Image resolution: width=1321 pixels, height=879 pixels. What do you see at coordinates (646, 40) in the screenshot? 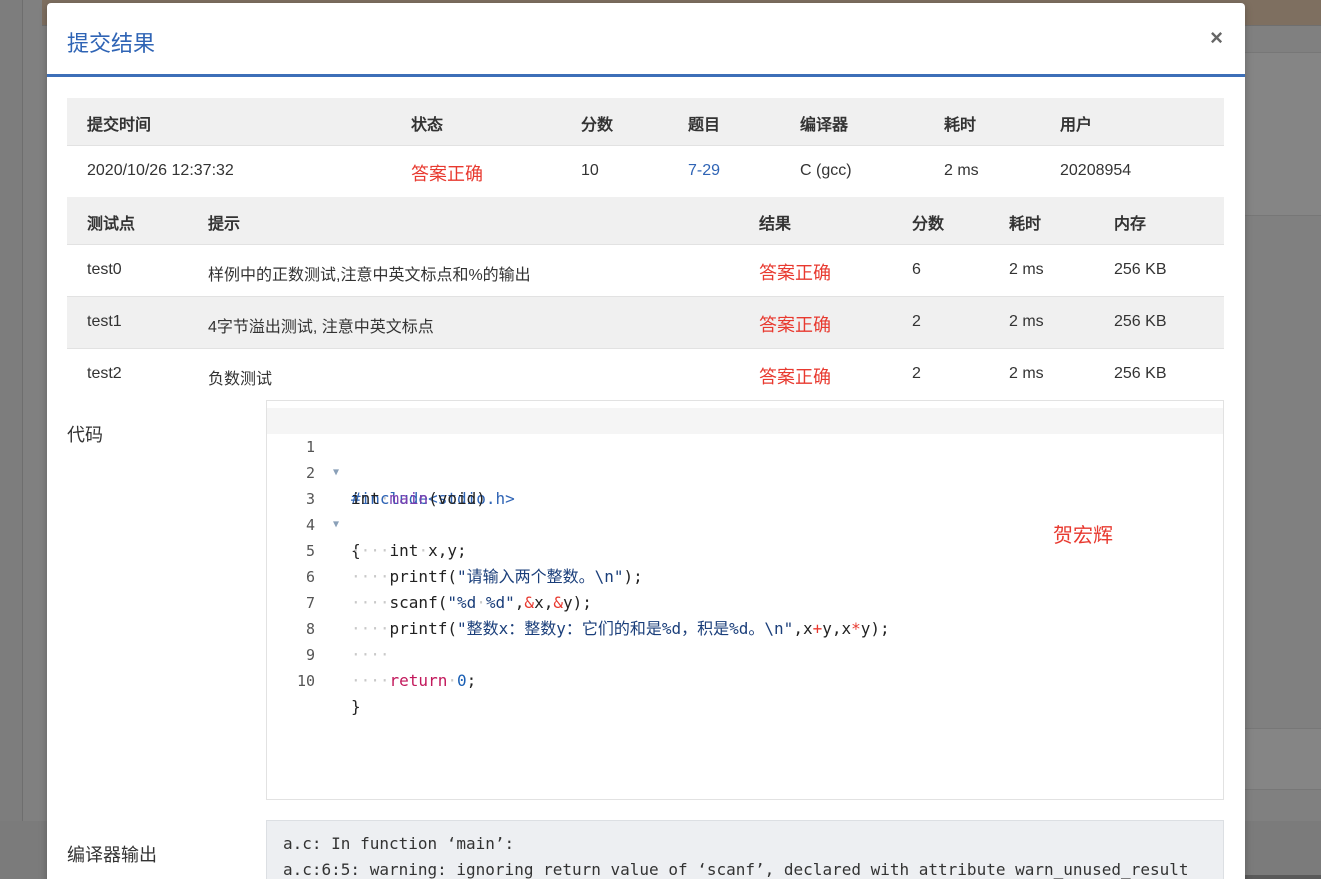
I see `modal-header: 提交结果 ×` at bounding box center [646, 40].